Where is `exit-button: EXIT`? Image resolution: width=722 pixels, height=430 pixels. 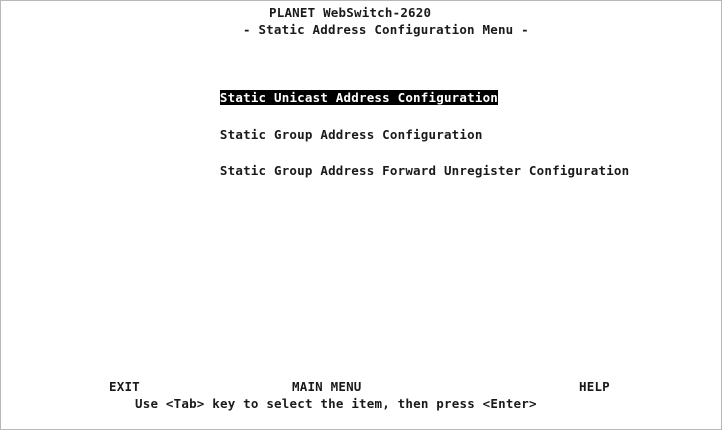
exit-button: EXIT is located at coordinates (124, 387).